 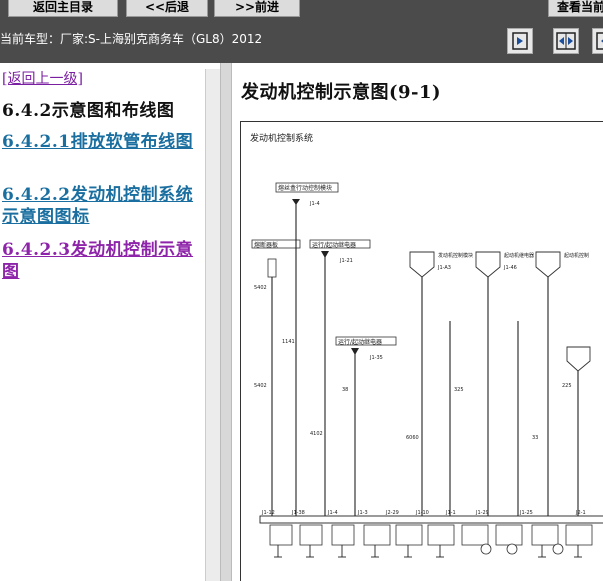 I want to click on pin-label: J1-4, so click(x=332, y=513).